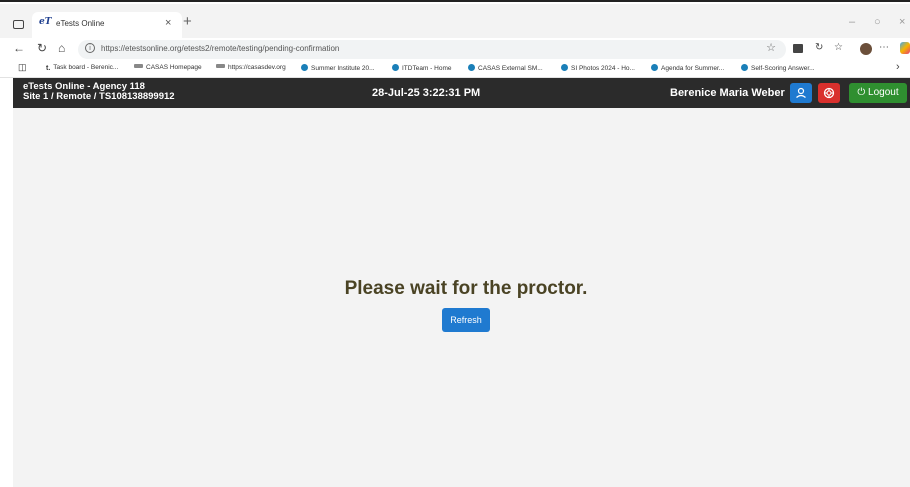 This screenshot has height=487, width=910. What do you see at coordinates (466, 288) in the screenshot?
I see `wait-message: Please wait for the proctor.` at bounding box center [466, 288].